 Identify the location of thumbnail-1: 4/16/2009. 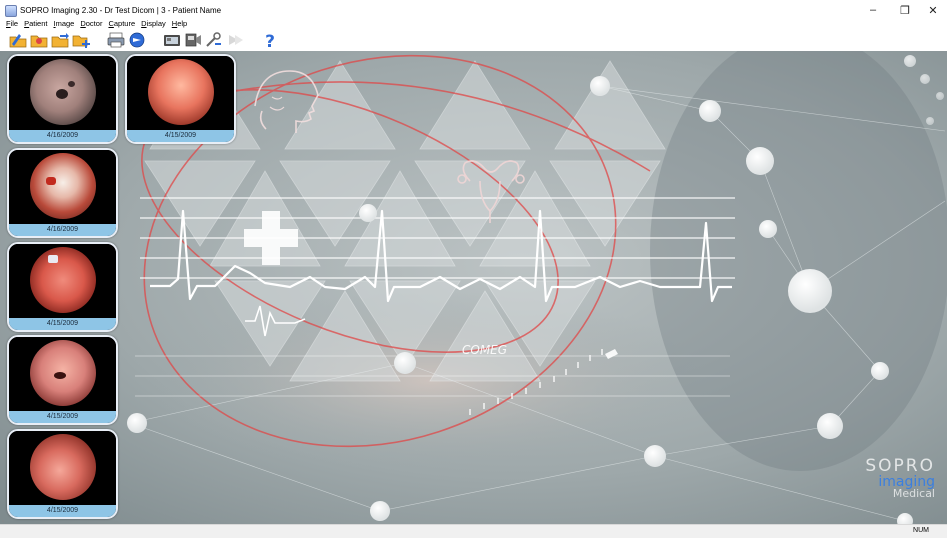
(62, 99).